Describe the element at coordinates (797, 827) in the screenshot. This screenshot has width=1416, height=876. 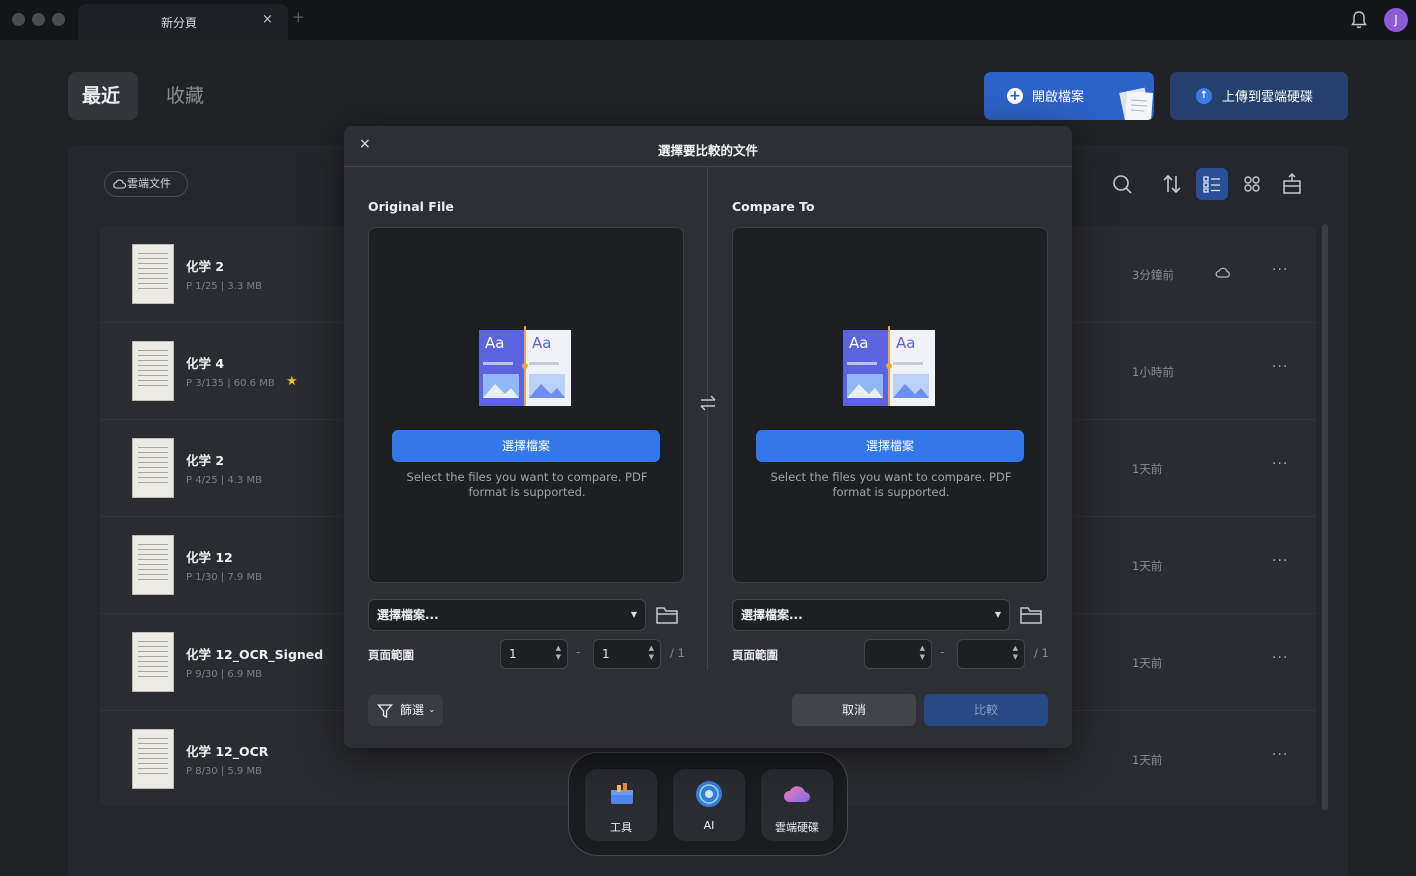
I see `dock-cloud-label: 雲端硬碟` at that location.